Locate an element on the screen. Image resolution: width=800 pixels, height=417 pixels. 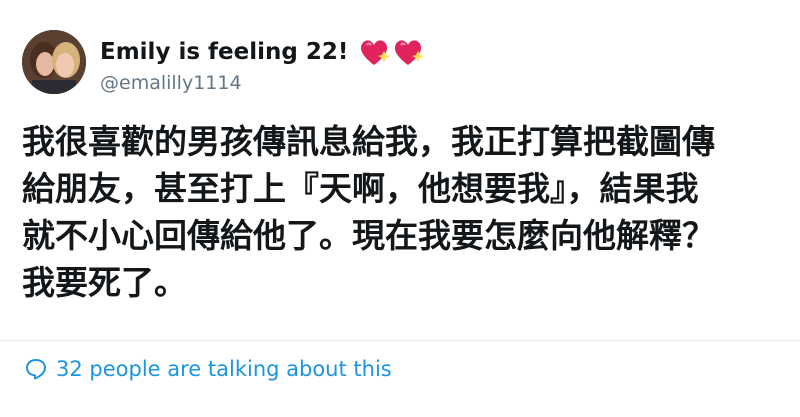
talking-about-text: 32 people are talking about this is located at coordinates (224, 369).